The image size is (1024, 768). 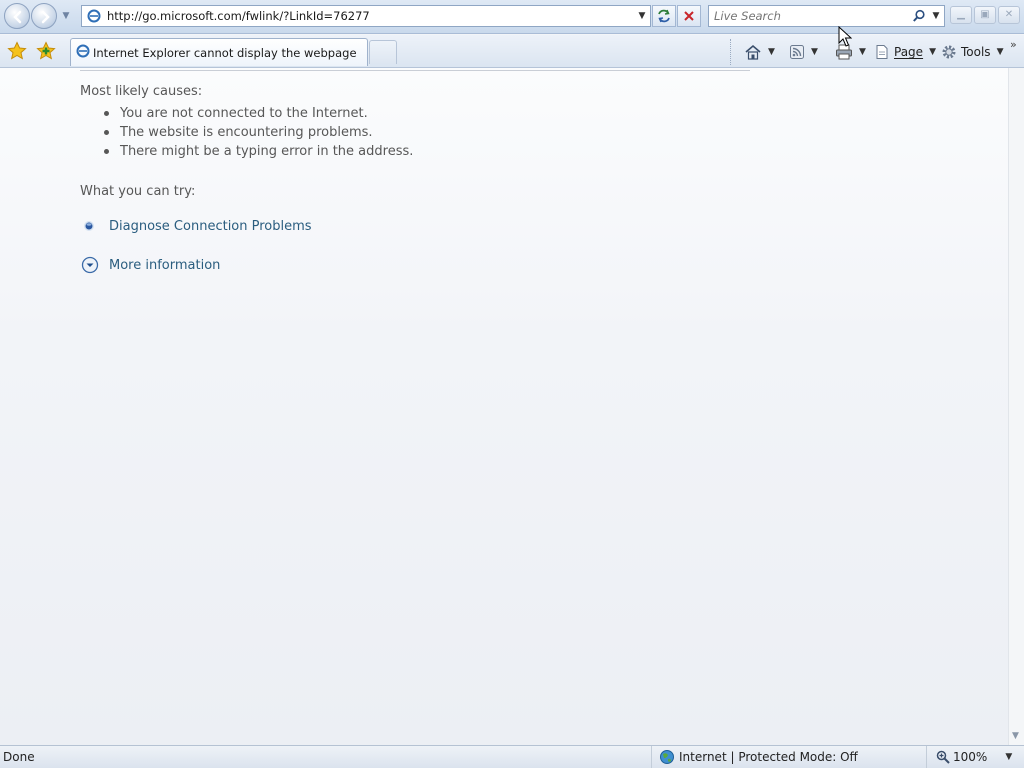 What do you see at coordinates (882, 52) in the screenshot?
I see `page-icon` at bounding box center [882, 52].